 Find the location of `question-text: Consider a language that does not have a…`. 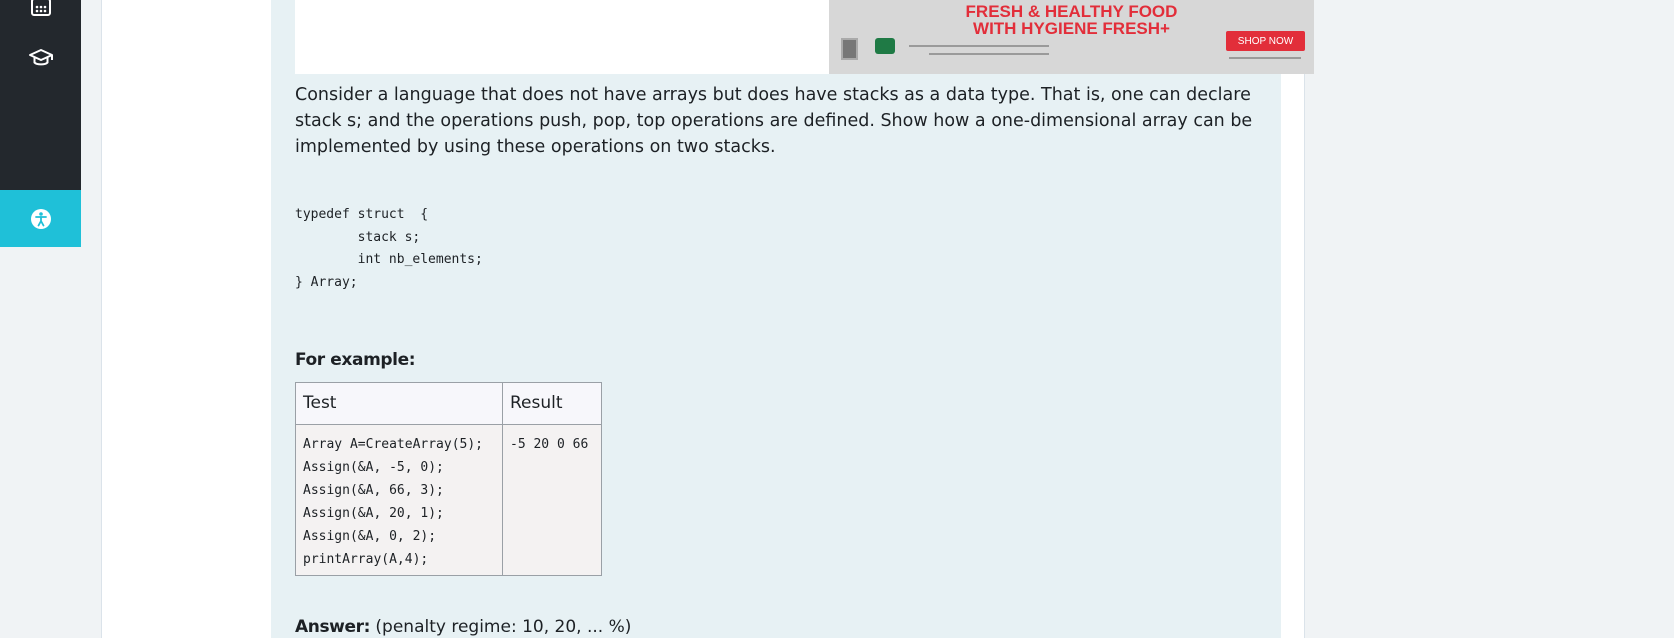

question-text: Consider a language that does not have a… is located at coordinates (774, 121).